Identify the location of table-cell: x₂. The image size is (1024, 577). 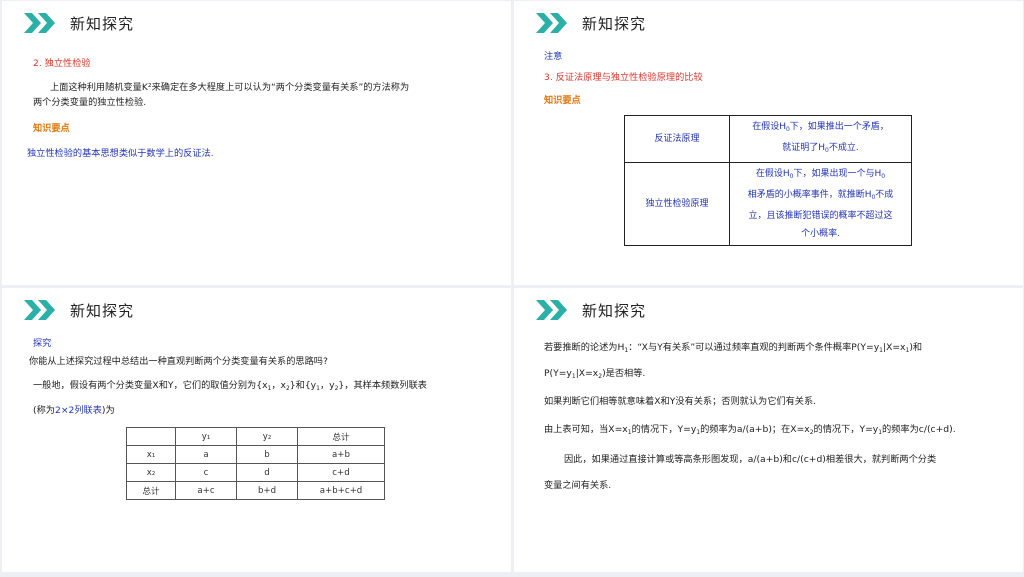
(151, 472).